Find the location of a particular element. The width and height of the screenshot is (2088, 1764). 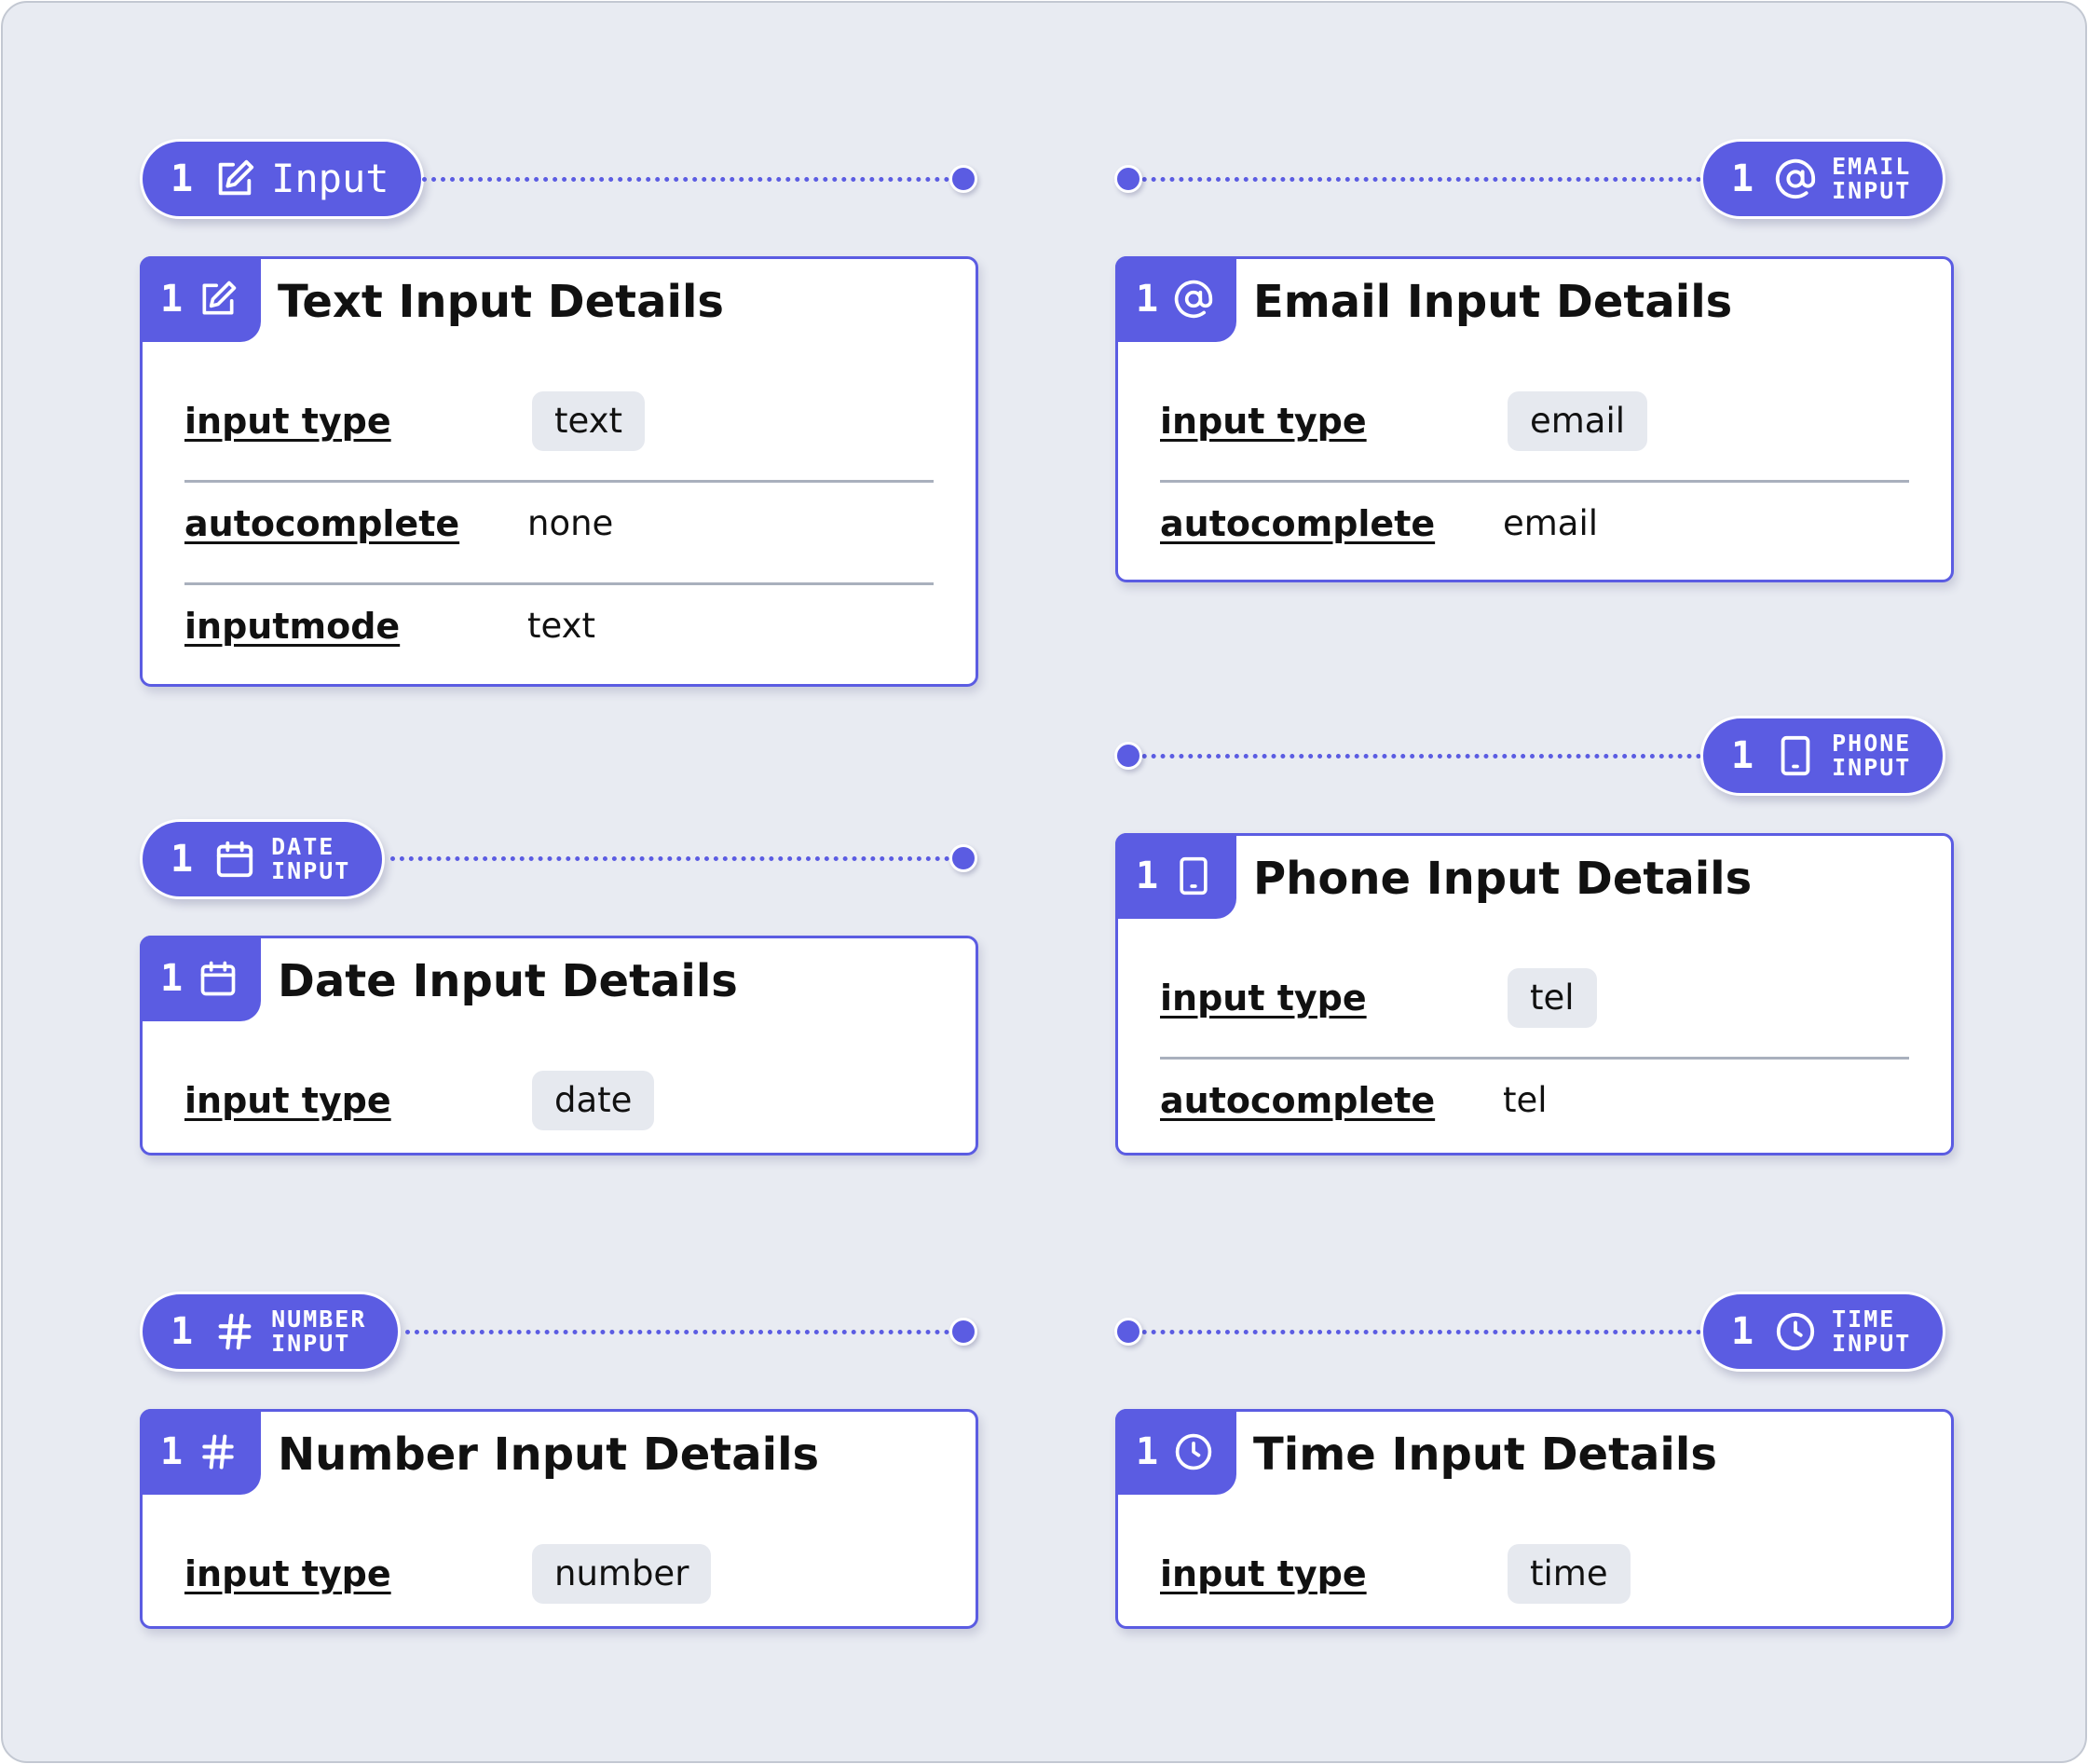

property-row: inputmode text is located at coordinates (559, 636).